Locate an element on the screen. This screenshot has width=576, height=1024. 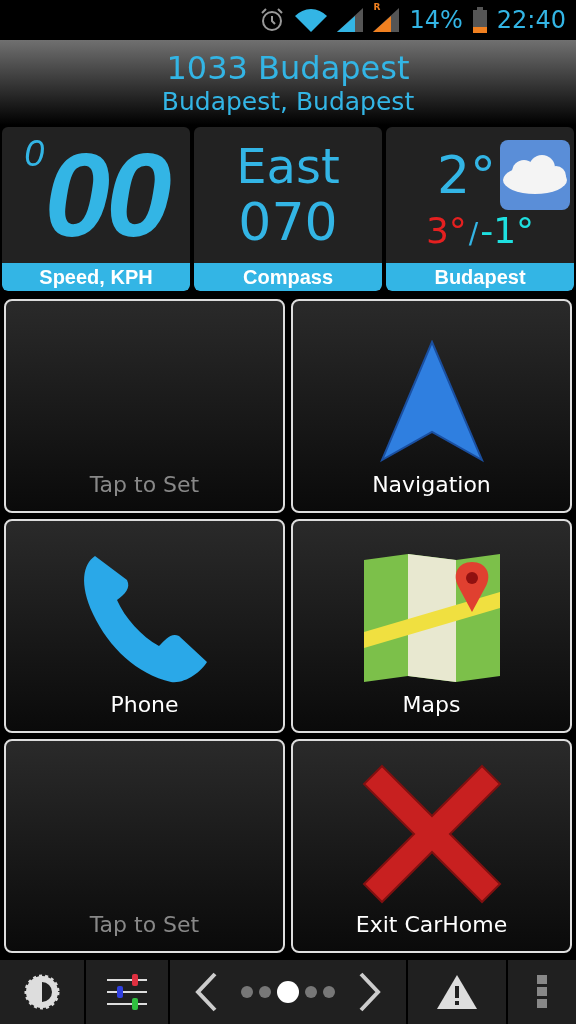
widget-card: 2° 3°/-1° Budapest is located at coordinates (480, 209).